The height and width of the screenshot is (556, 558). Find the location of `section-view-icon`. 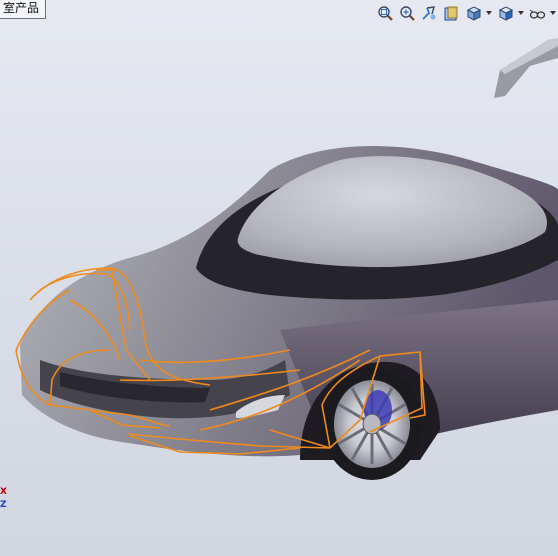

section-view-icon is located at coordinates (450, 13).